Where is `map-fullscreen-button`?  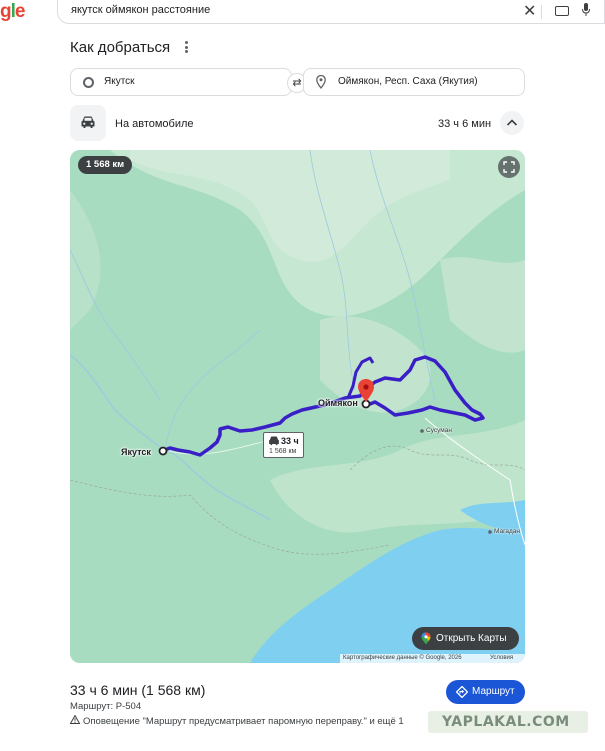
map-fullscreen-button is located at coordinates (509, 167).